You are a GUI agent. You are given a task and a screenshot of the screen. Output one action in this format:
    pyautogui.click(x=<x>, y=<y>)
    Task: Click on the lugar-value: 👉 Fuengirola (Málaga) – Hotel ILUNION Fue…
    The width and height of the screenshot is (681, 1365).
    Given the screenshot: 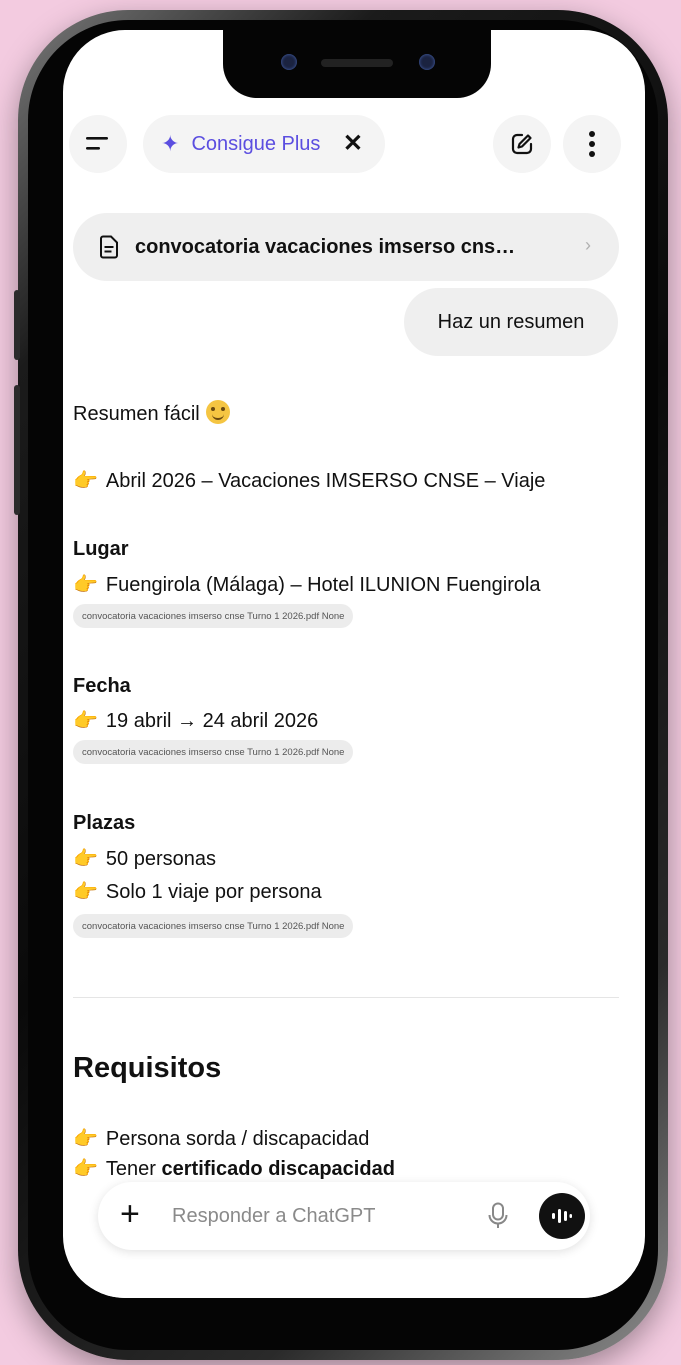 What is the action you would take?
    pyautogui.click(x=307, y=585)
    